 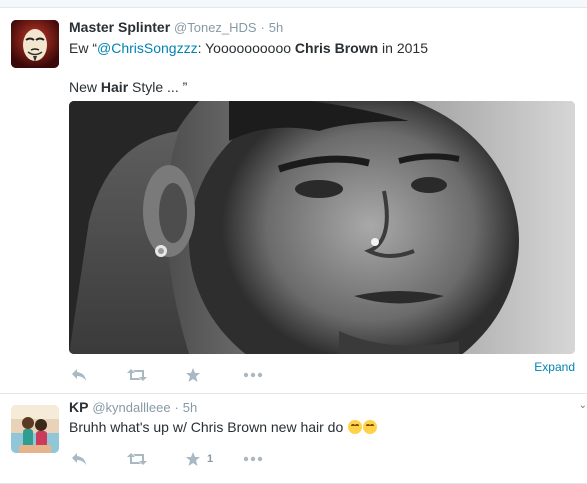 I want to click on text-bold: Chris Brown, so click(x=336, y=48).